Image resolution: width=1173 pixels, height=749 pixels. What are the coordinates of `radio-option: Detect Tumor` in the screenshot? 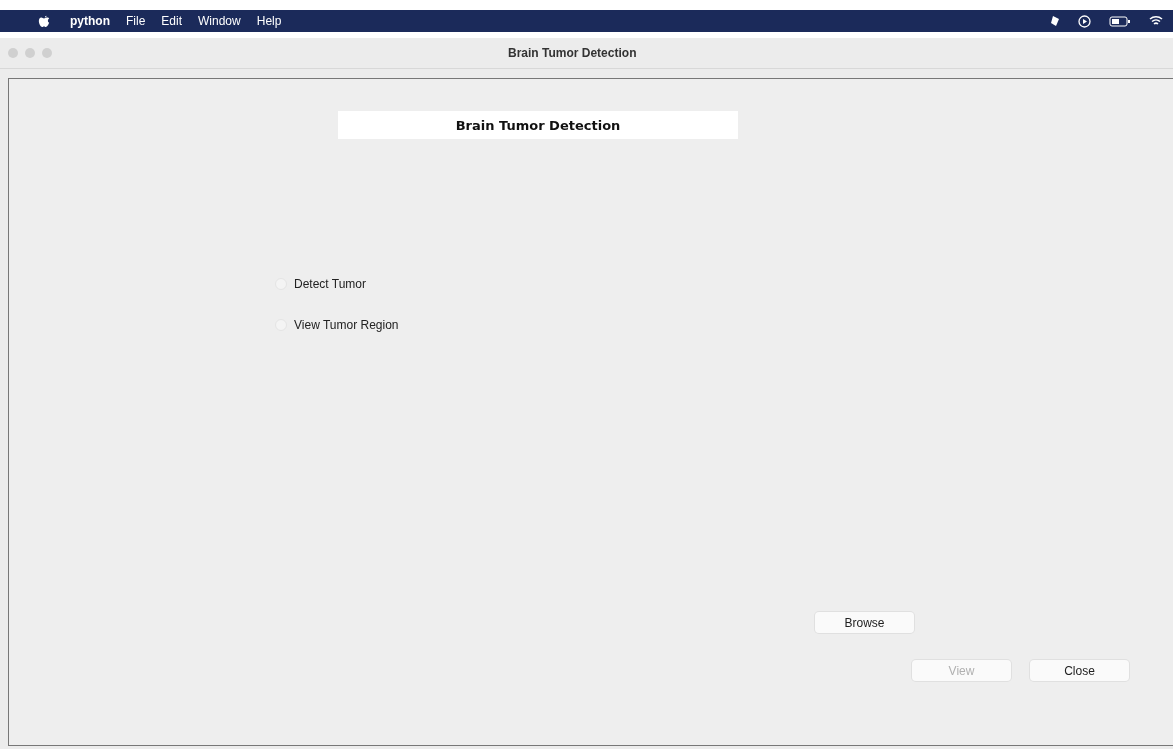 It's located at (321, 284).